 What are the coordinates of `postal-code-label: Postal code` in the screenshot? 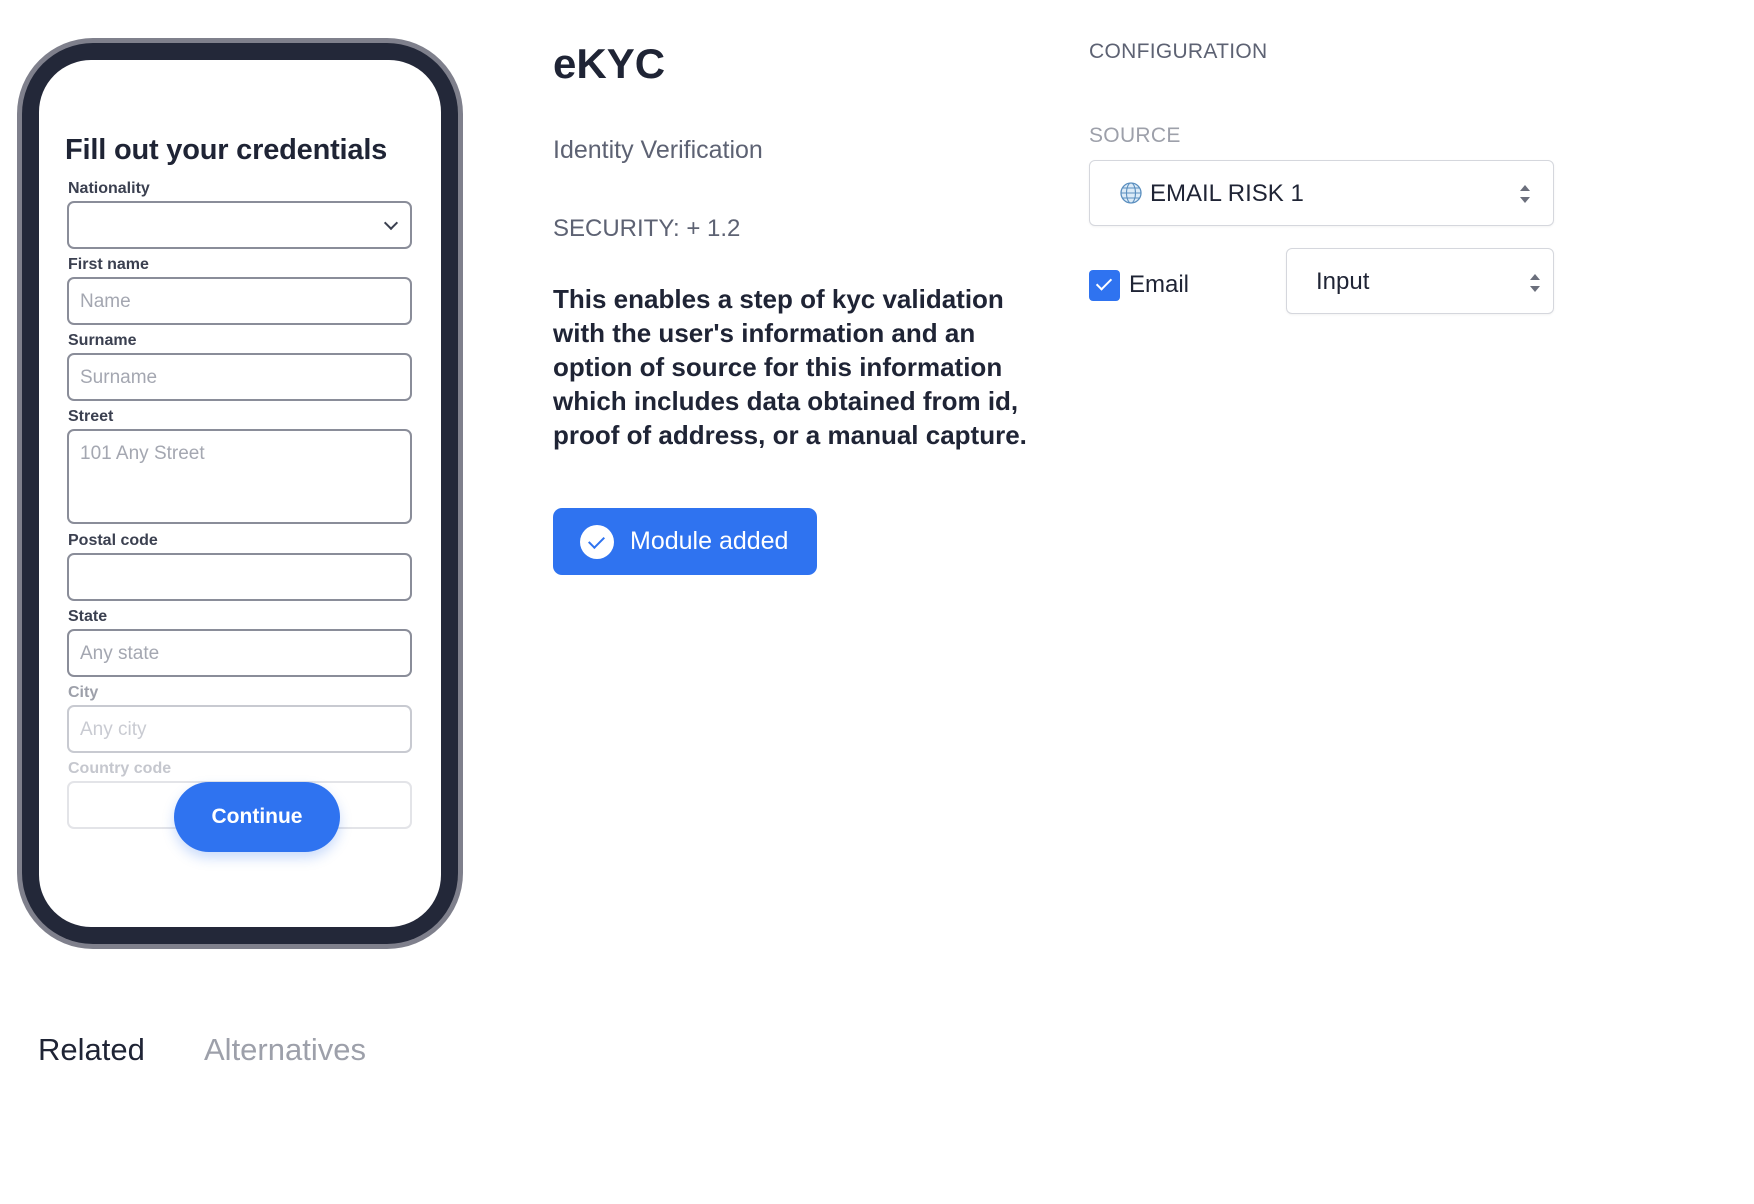 It's located at (113, 540).